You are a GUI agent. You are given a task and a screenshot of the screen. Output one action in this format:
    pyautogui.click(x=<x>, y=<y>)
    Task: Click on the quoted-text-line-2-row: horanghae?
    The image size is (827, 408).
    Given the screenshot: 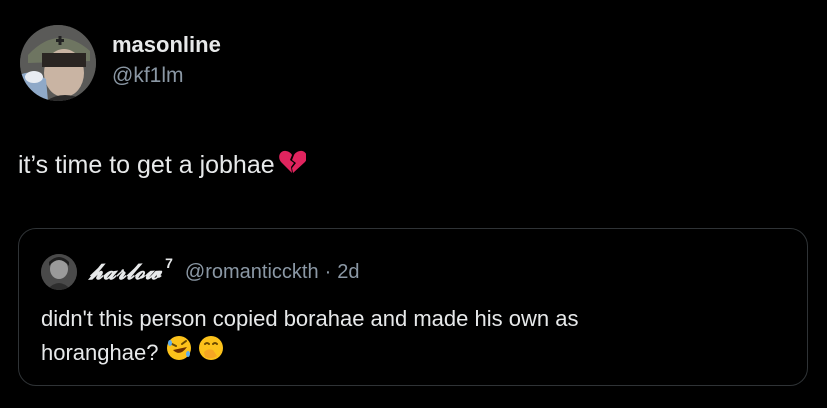 What is the action you would take?
    pyautogui.click(x=411, y=352)
    